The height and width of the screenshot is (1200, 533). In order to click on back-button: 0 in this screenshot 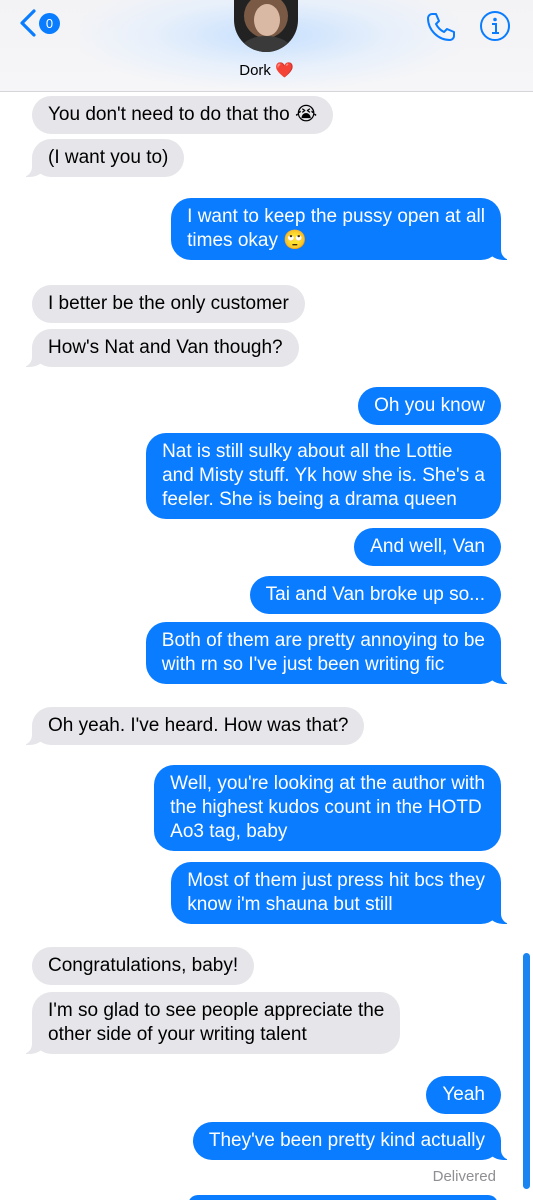, I will do `click(39, 23)`.